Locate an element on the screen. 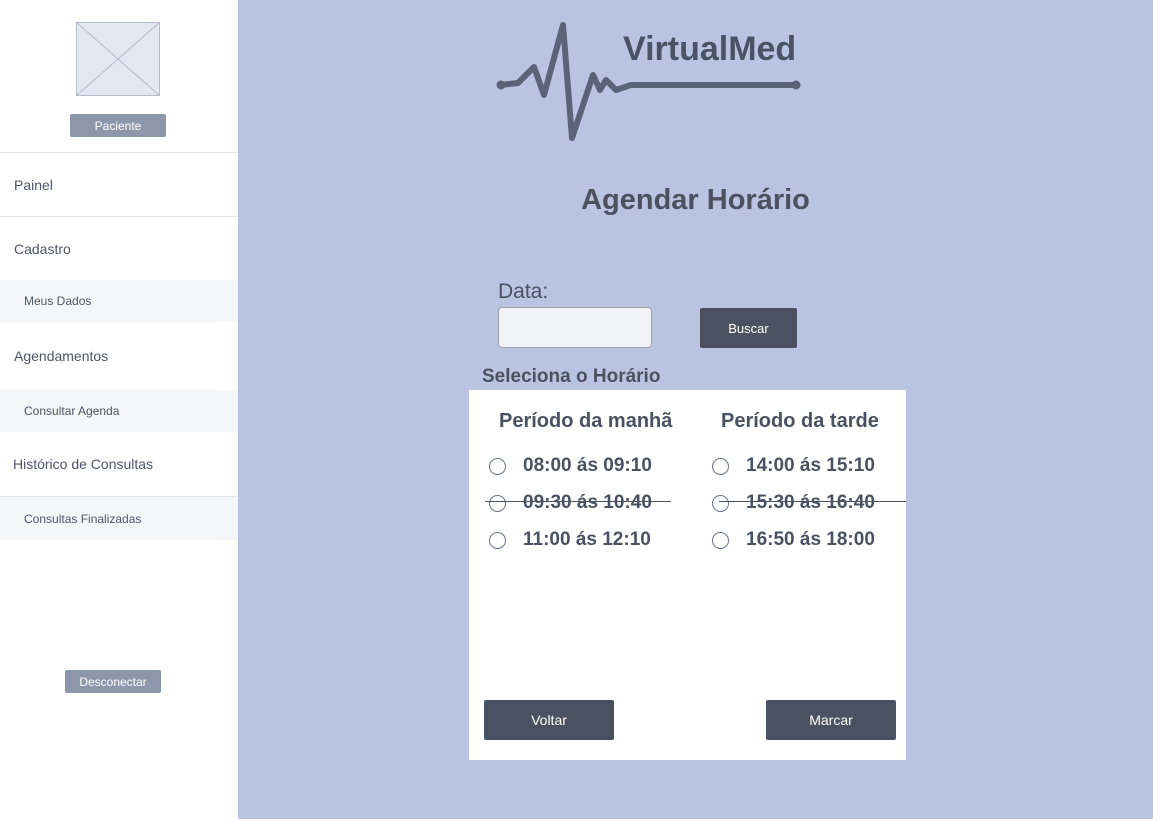 The height and width of the screenshot is (821, 1153). morning-slot-option-unavailable: 09:30 ás 10:40 is located at coordinates (570, 503).